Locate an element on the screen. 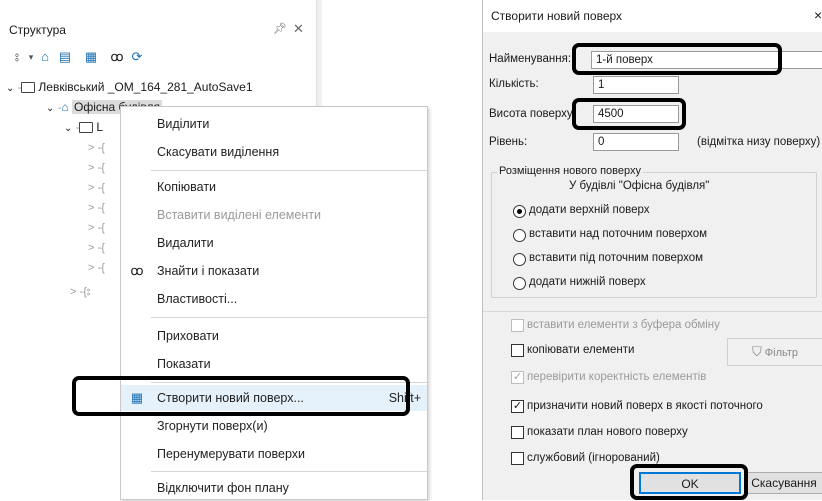  menu-item-delete: Видалити is located at coordinates (274, 243).